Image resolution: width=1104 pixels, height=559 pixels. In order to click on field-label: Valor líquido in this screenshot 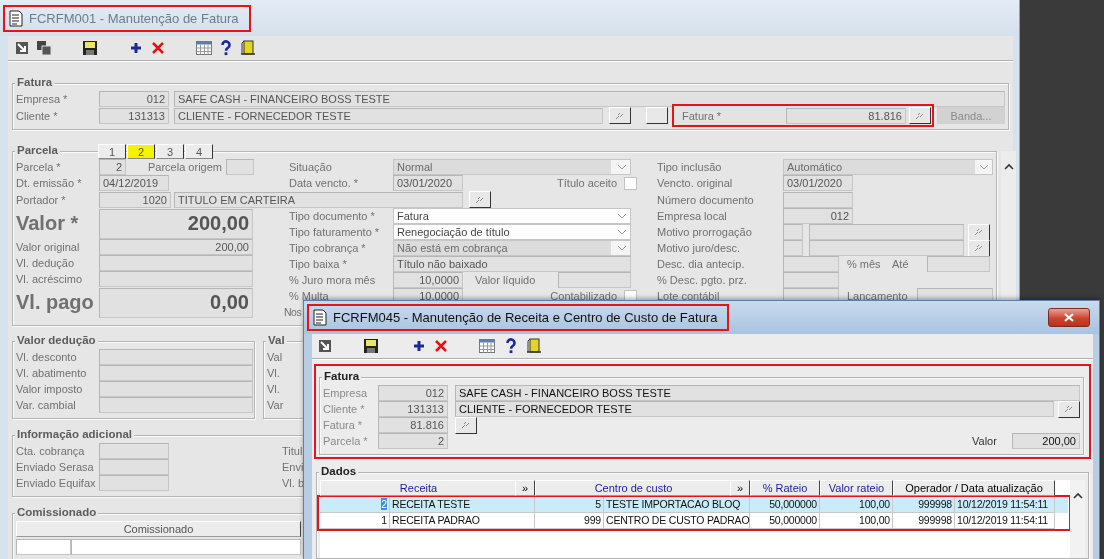, I will do `click(506, 280)`.